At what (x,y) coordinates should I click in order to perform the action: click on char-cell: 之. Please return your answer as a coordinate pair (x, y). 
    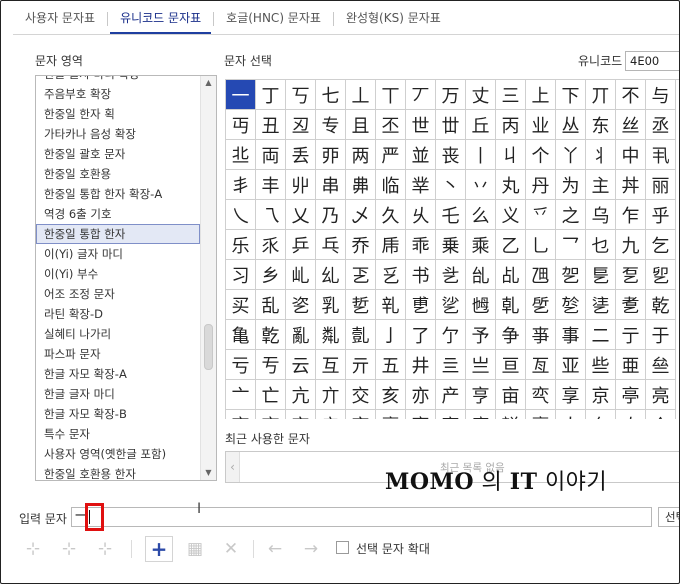
    Looking at the image, I should click on (571, 215).